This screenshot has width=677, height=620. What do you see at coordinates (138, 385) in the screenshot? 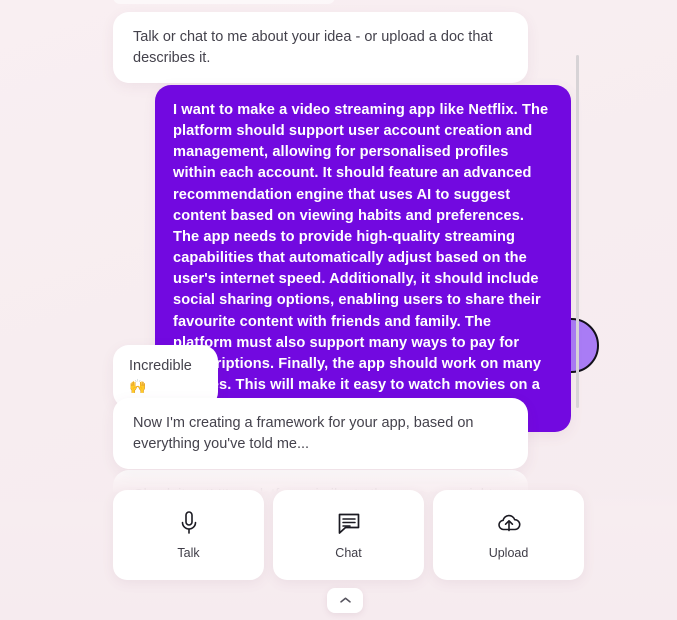
I see `raising-hands-emoji: 🙌` at bounding box center [138, 385].